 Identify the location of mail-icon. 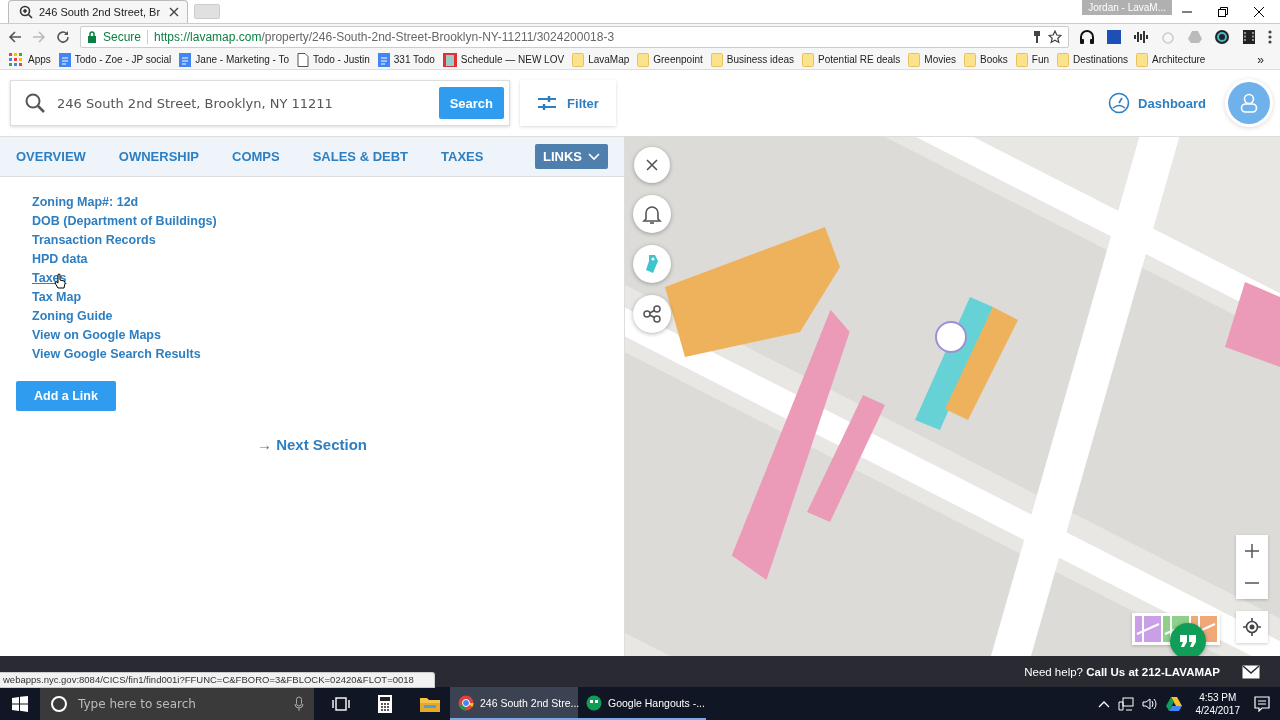
(1251, 671).